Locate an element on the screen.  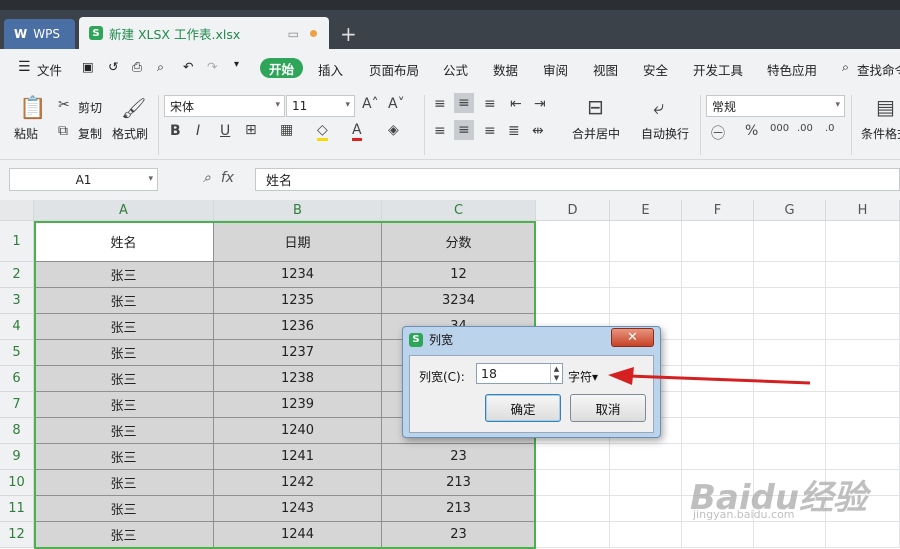
table-cell: 1241 is located at coordinates (298, 457).